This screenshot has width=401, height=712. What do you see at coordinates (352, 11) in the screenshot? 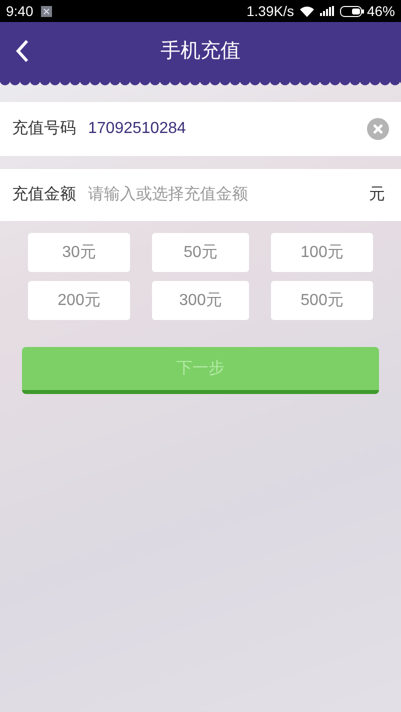
I see `battery-icon` at bounding box center [352, 11].